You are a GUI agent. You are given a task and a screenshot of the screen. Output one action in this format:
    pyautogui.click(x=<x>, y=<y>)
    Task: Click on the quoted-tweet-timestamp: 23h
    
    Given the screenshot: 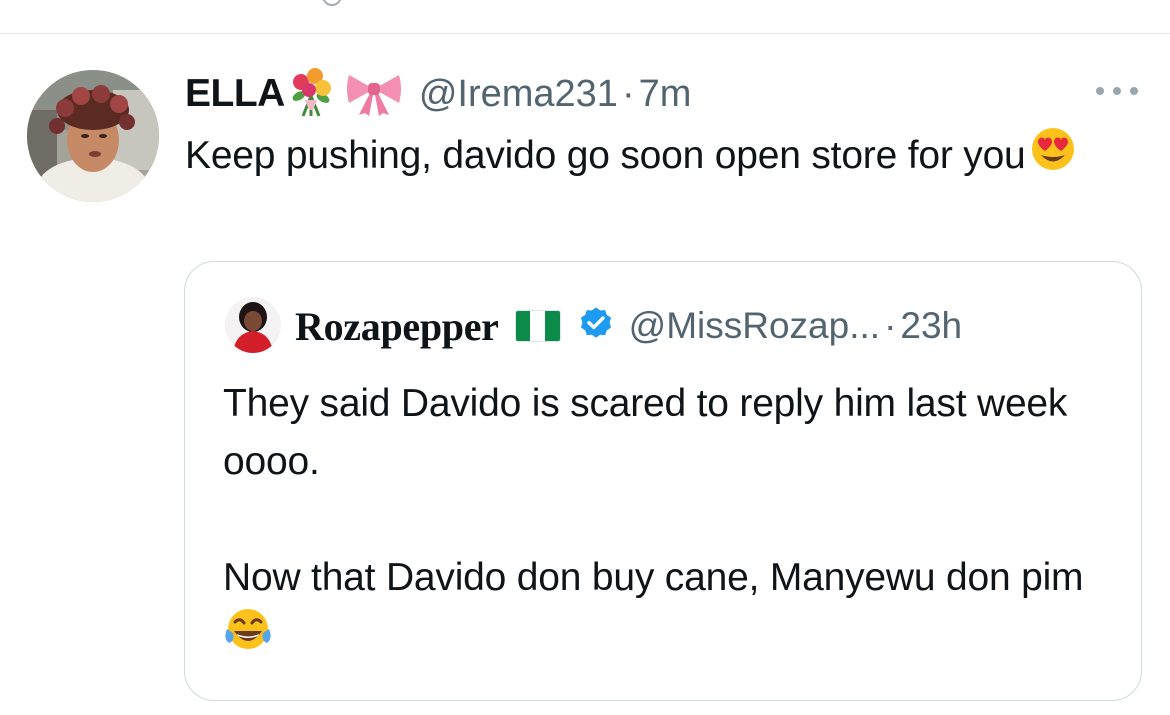 What is the action you would take?
    pyautogui.click(x=931, y=326)
    